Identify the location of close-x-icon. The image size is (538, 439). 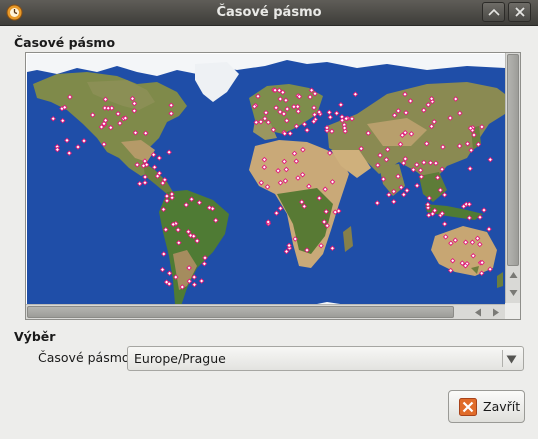
(468, 407).